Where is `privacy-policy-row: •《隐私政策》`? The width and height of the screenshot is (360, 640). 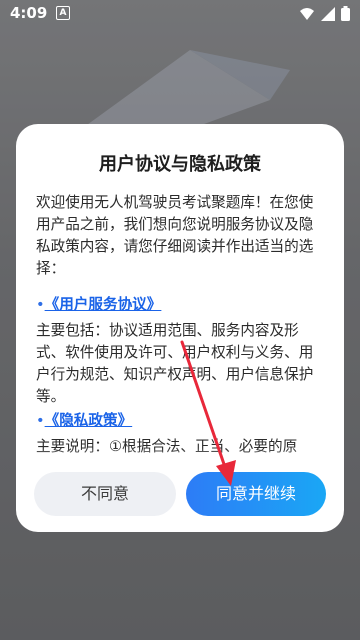
privacy-policy-row: •《隐私政策》 is located at coordinates (181, 421).